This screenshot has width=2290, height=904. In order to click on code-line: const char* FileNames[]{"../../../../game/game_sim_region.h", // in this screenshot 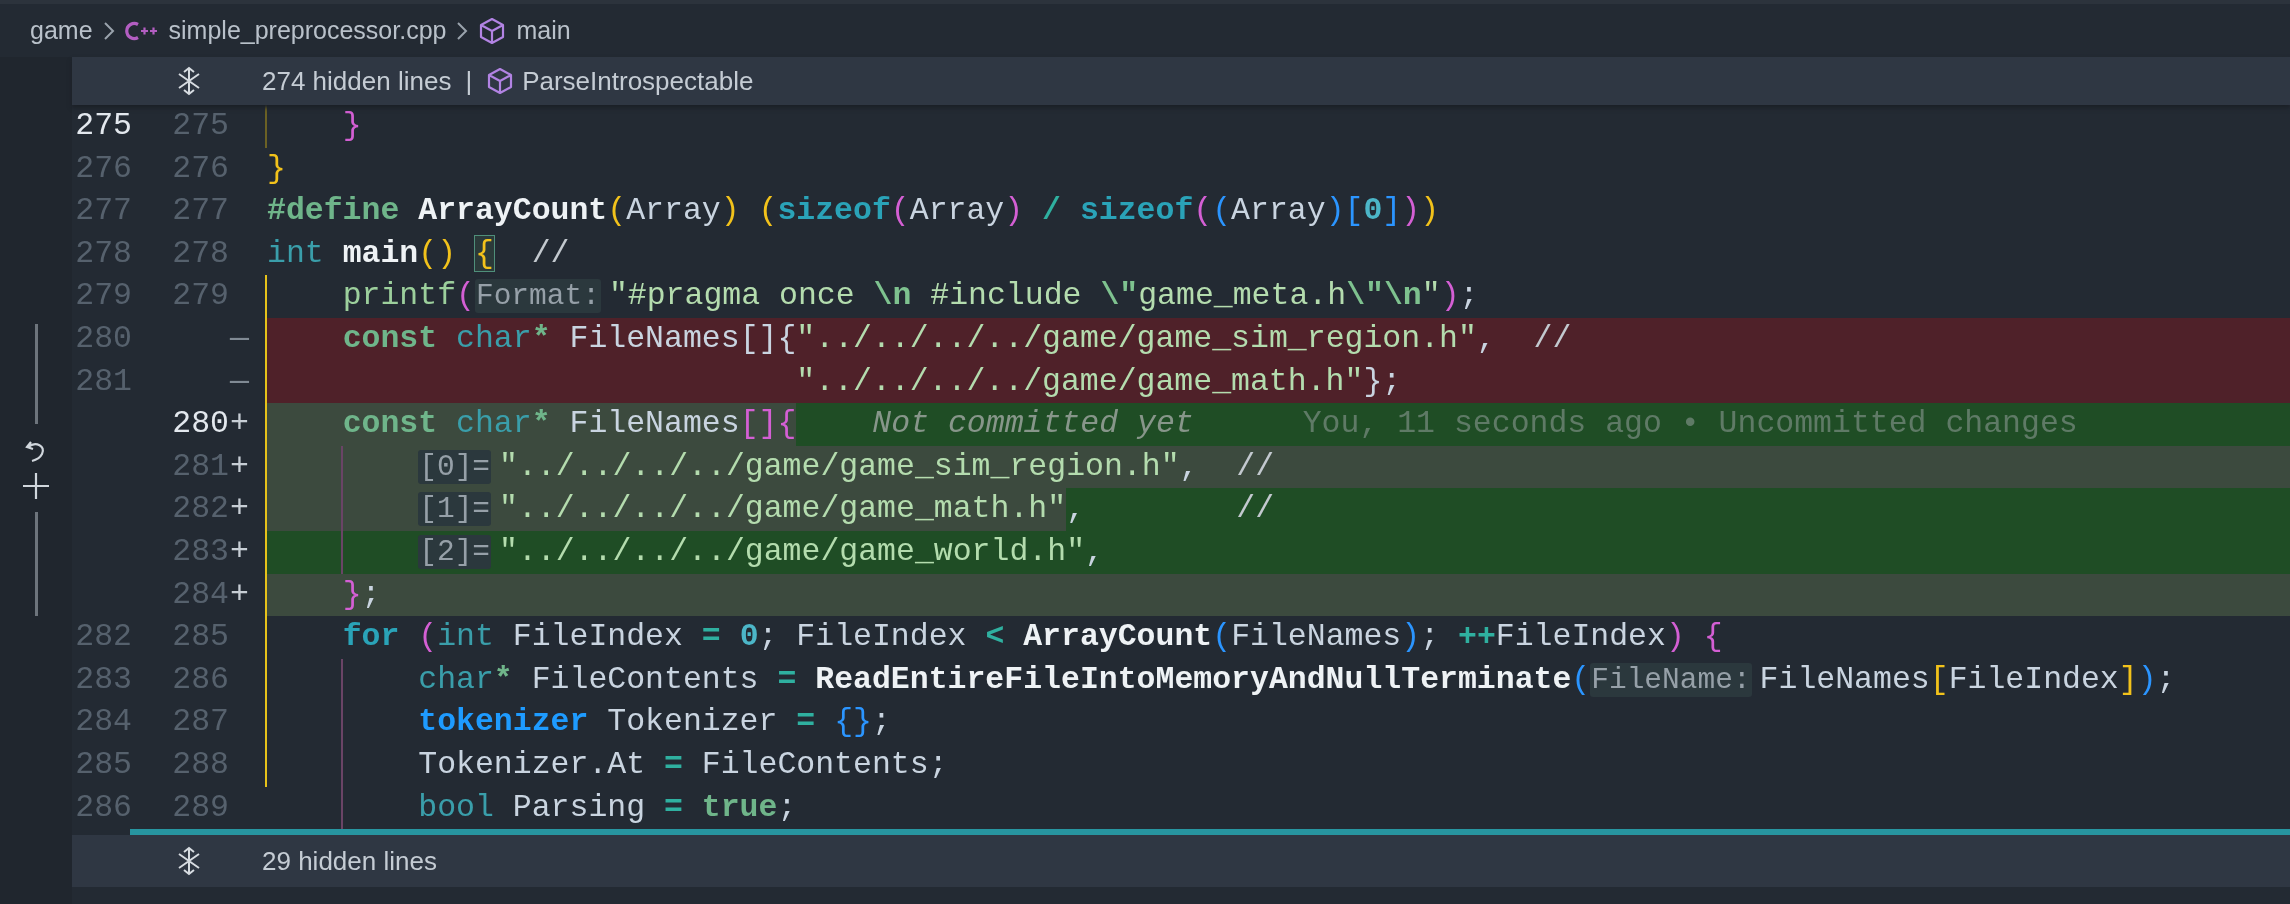, I will do `click(956, 338)`.